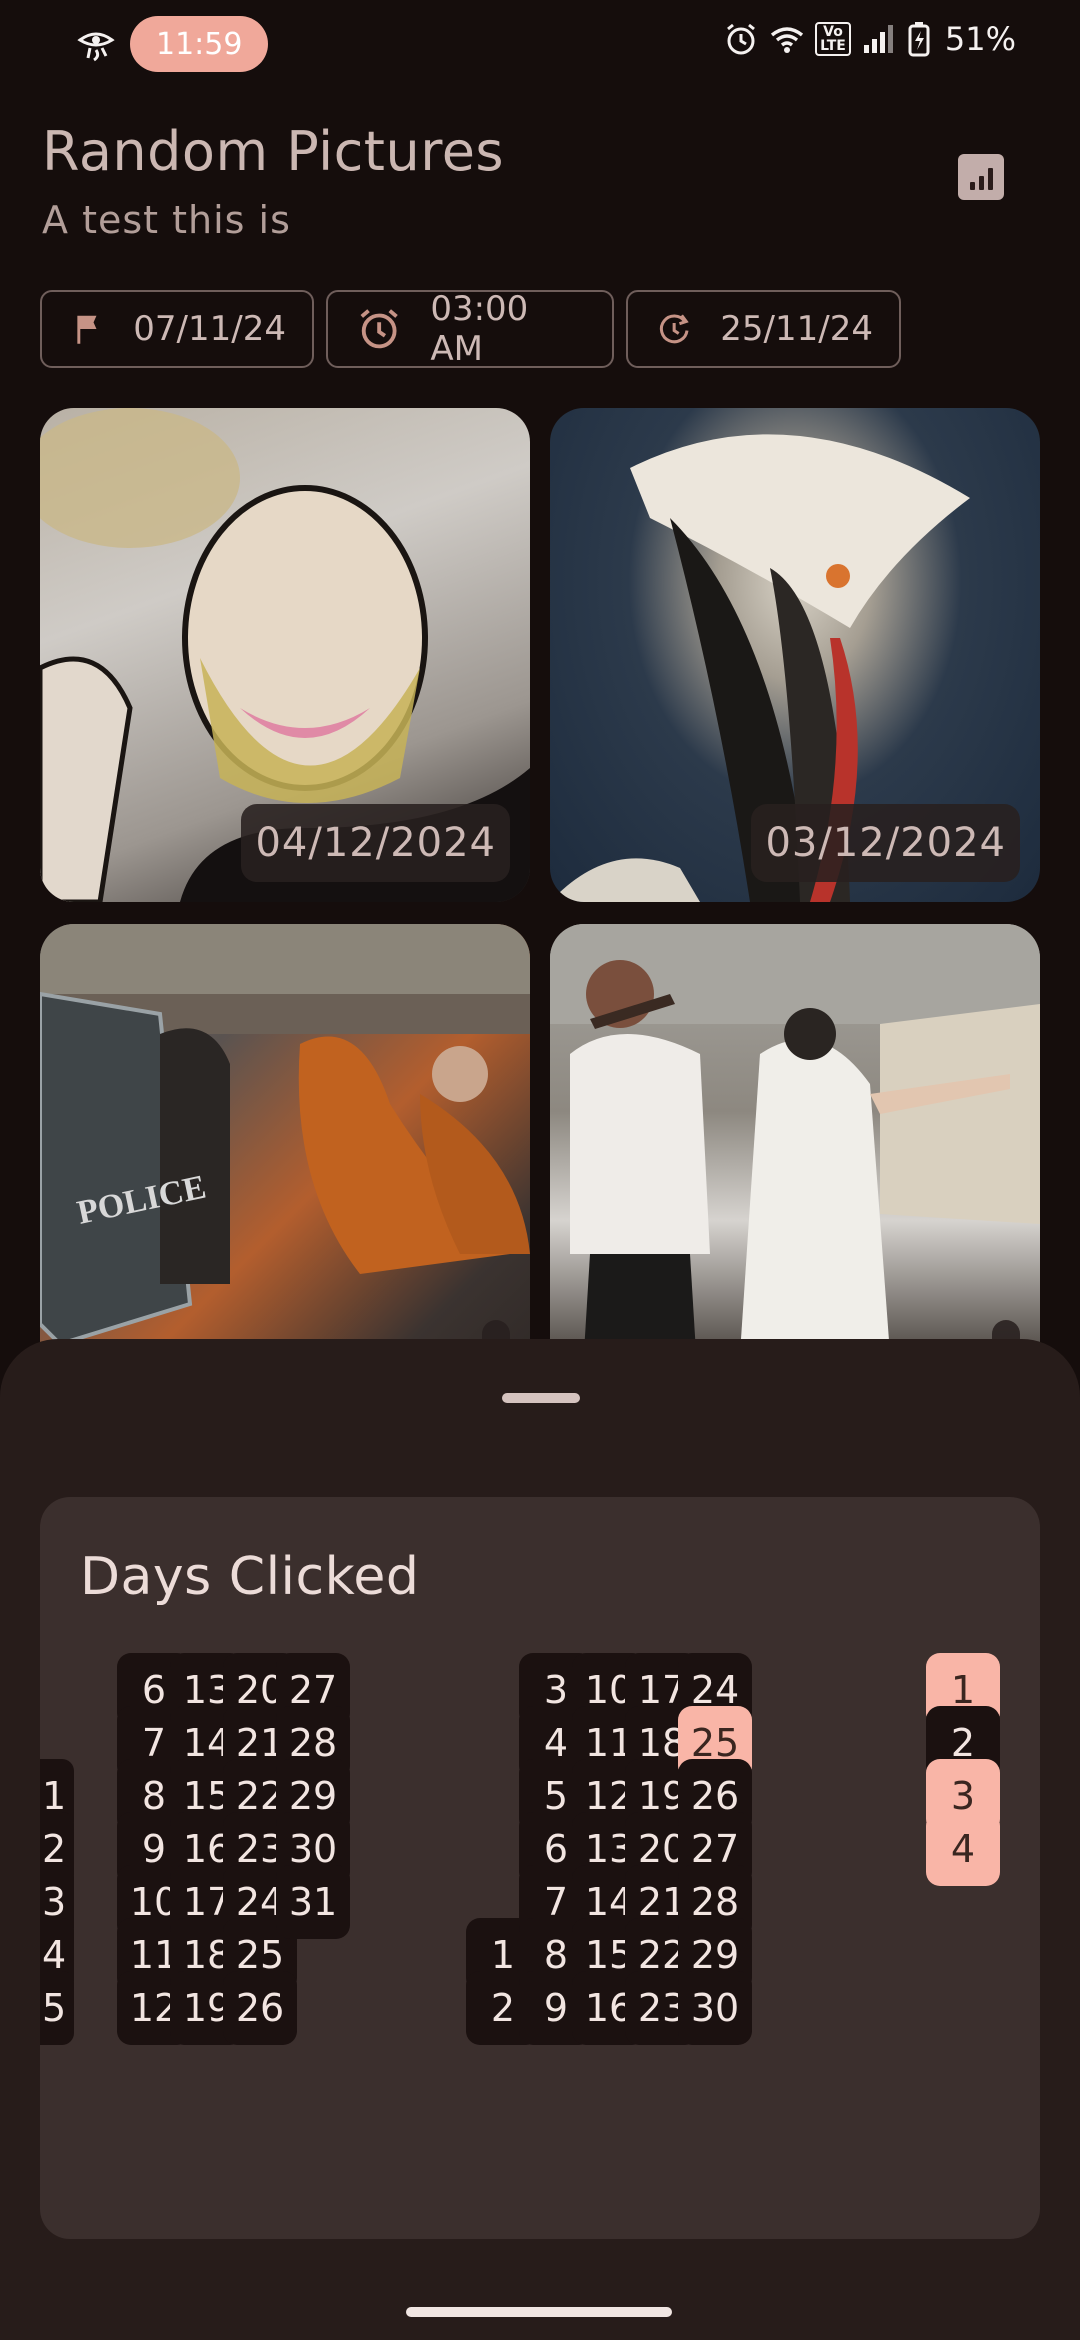 The height and width of the screenshot is (2340, 1080). Describe the element at coordinates (96, 47) in the screenshot. I see `eye-icon` at that location.